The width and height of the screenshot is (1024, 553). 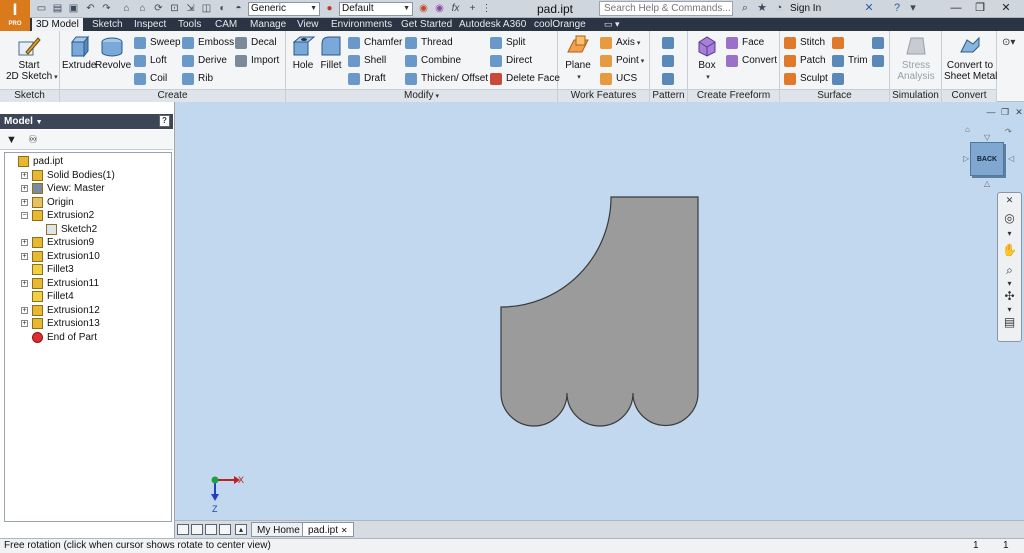 What do you see at coordinates (183, 529) in the screenshot?
I see `tile-icon` at bounding box center [183, 529].